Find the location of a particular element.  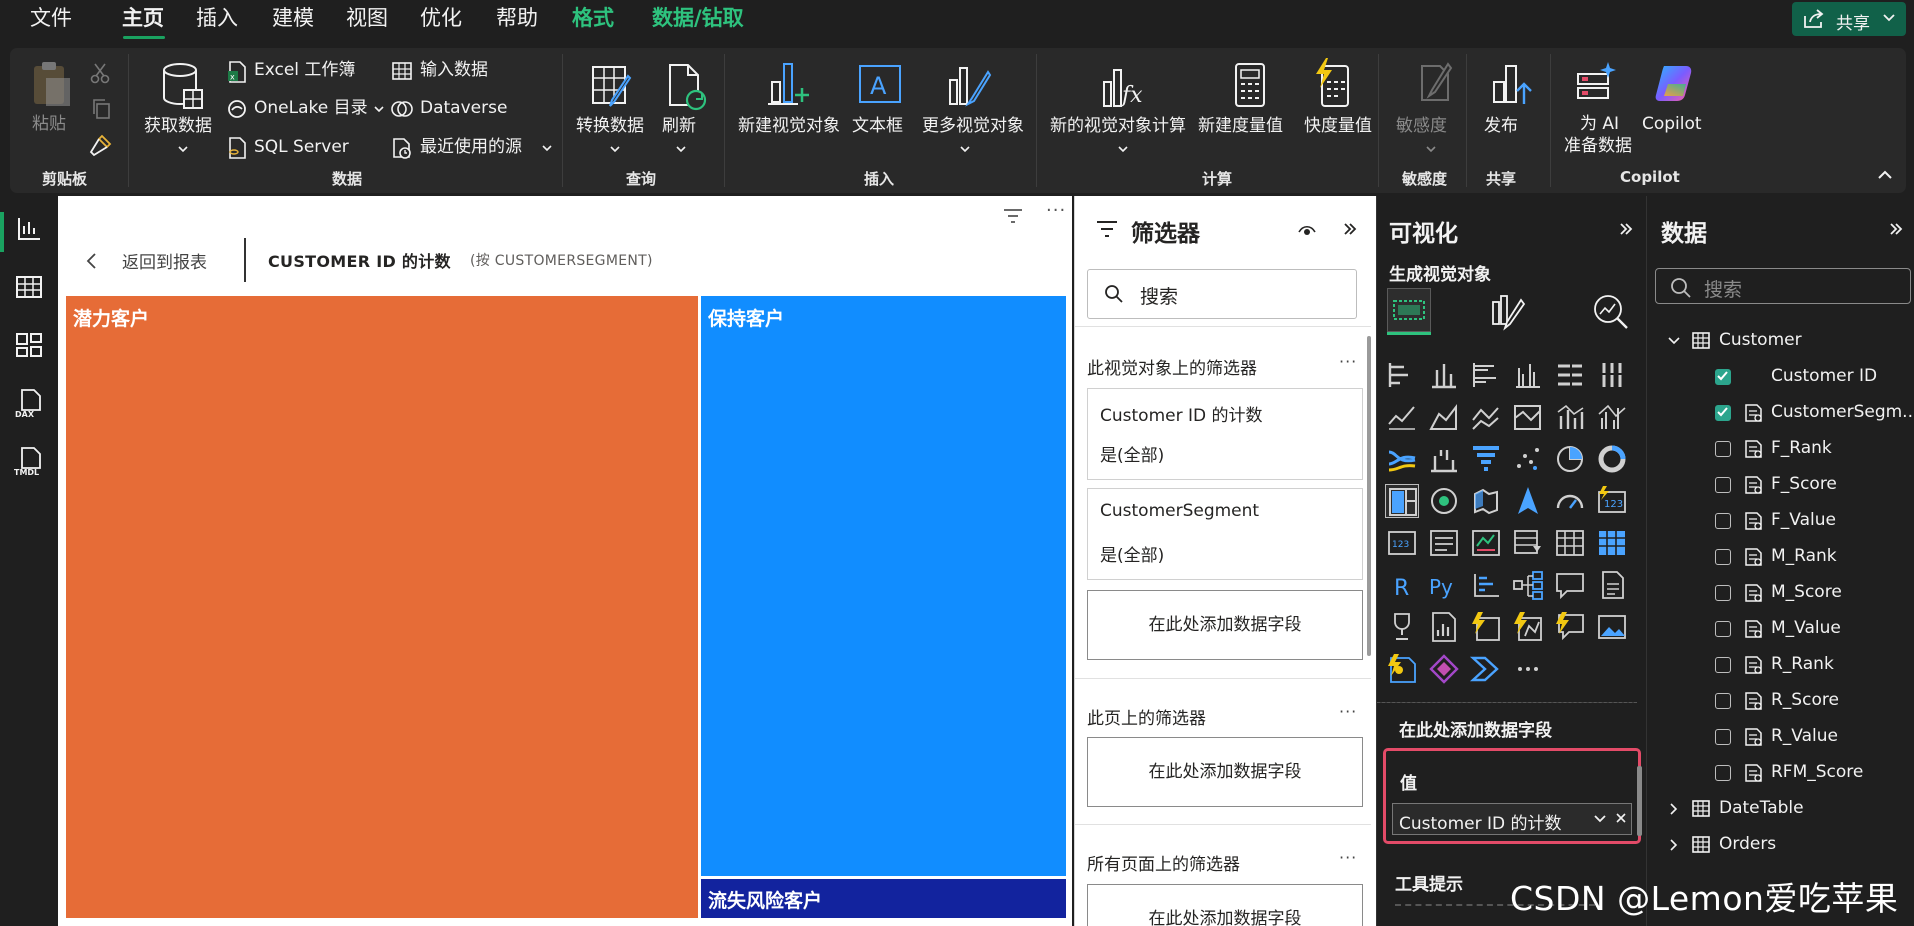

ribbon-chart-icon is located at coordinates (1402, 459).